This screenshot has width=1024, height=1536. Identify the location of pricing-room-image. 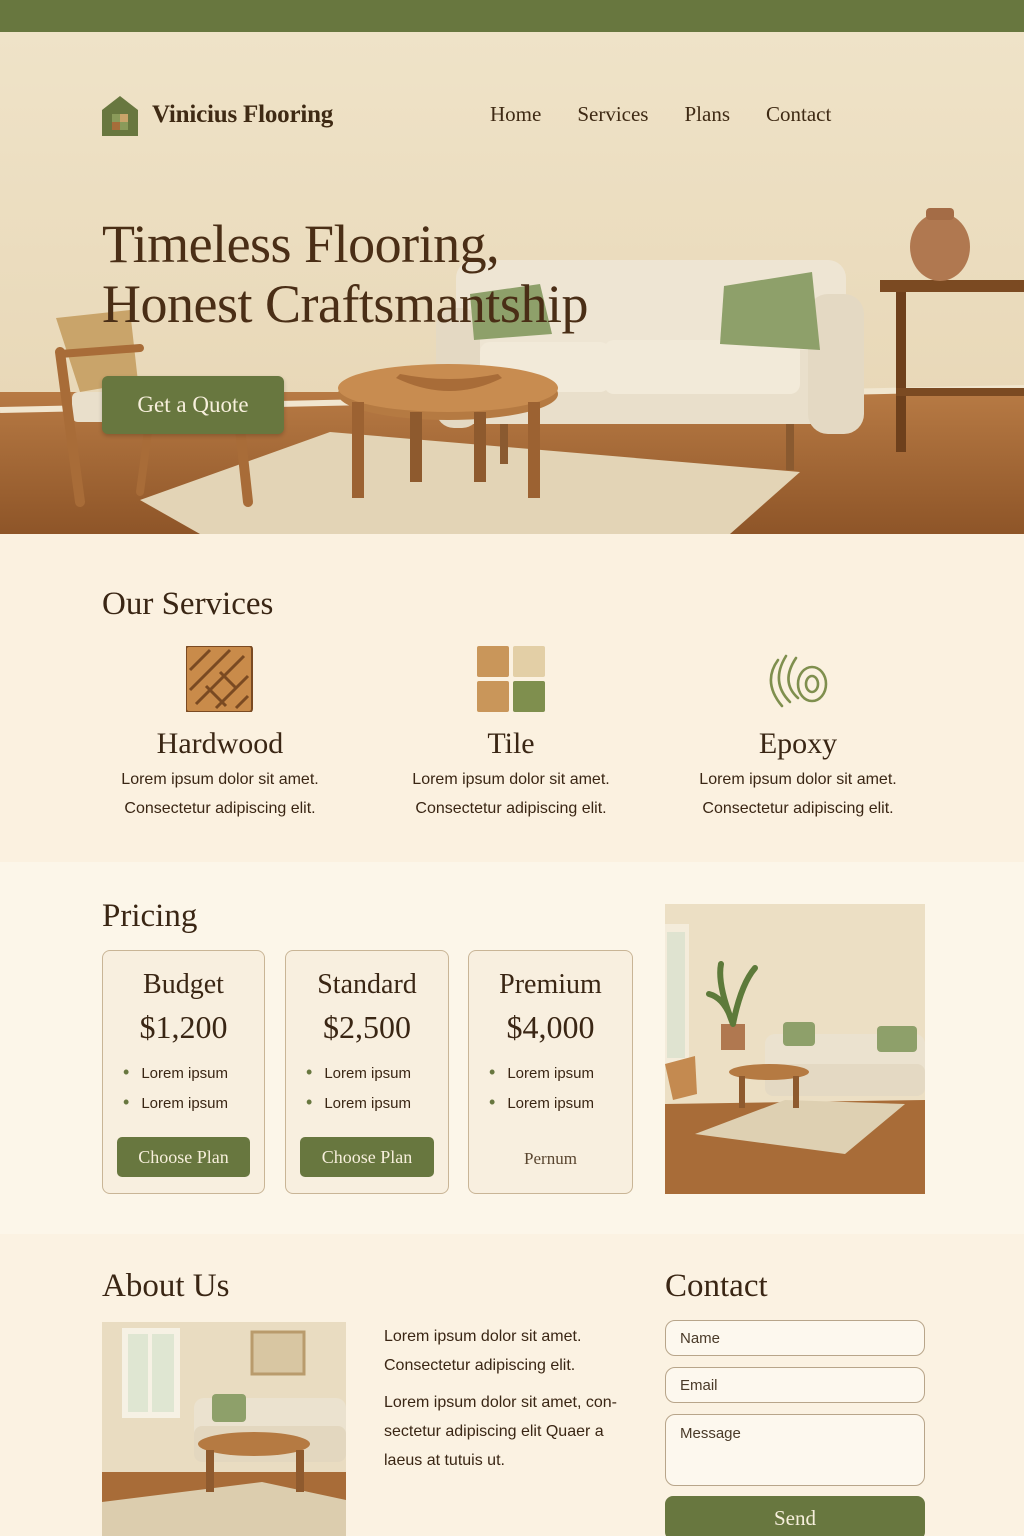
(795, 1049).